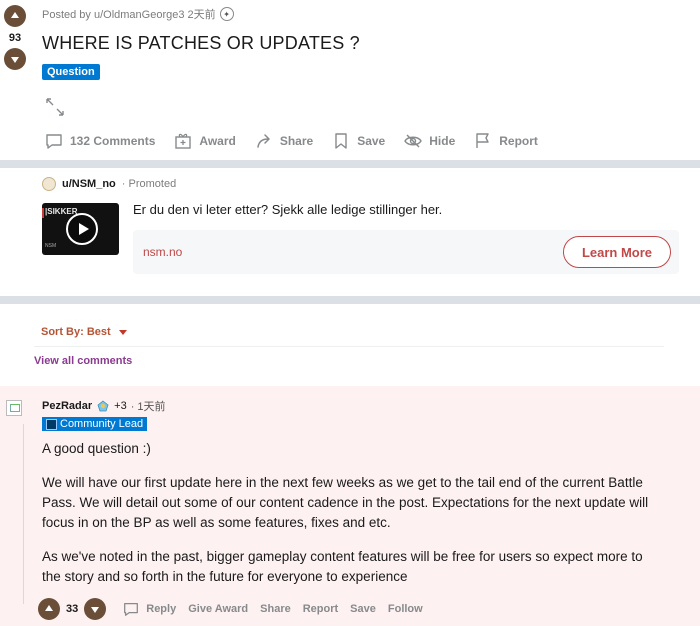  Describe the element at coordinates (67, 406) in the screenshot. I see `comment-username: PezRadar` at that location.